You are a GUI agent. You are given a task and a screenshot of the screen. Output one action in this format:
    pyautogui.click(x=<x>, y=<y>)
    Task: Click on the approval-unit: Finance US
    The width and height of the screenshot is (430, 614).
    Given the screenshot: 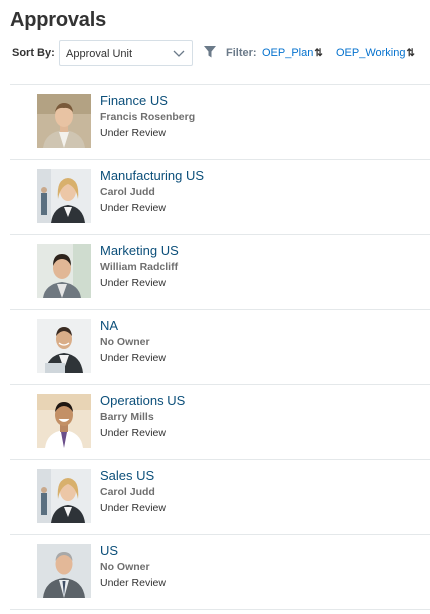 What is the action you would take?
    pyautogui.click(x=134, y=100)
    